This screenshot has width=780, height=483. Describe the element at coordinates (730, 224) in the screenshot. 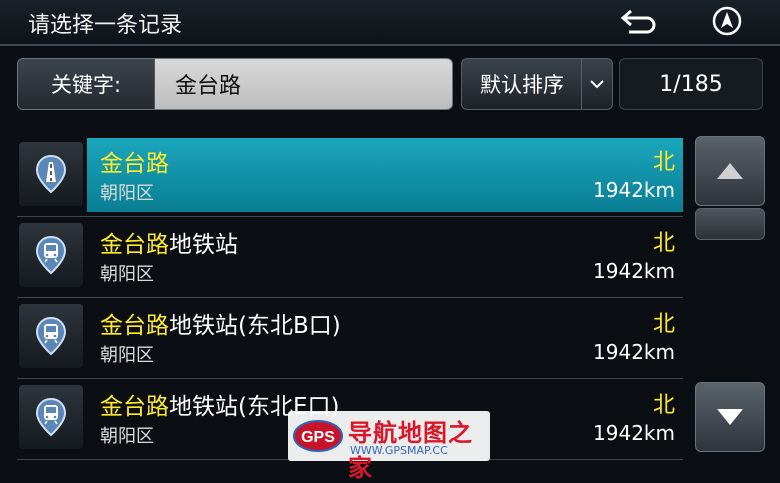

I see `scrollbar-thumb` at that location.